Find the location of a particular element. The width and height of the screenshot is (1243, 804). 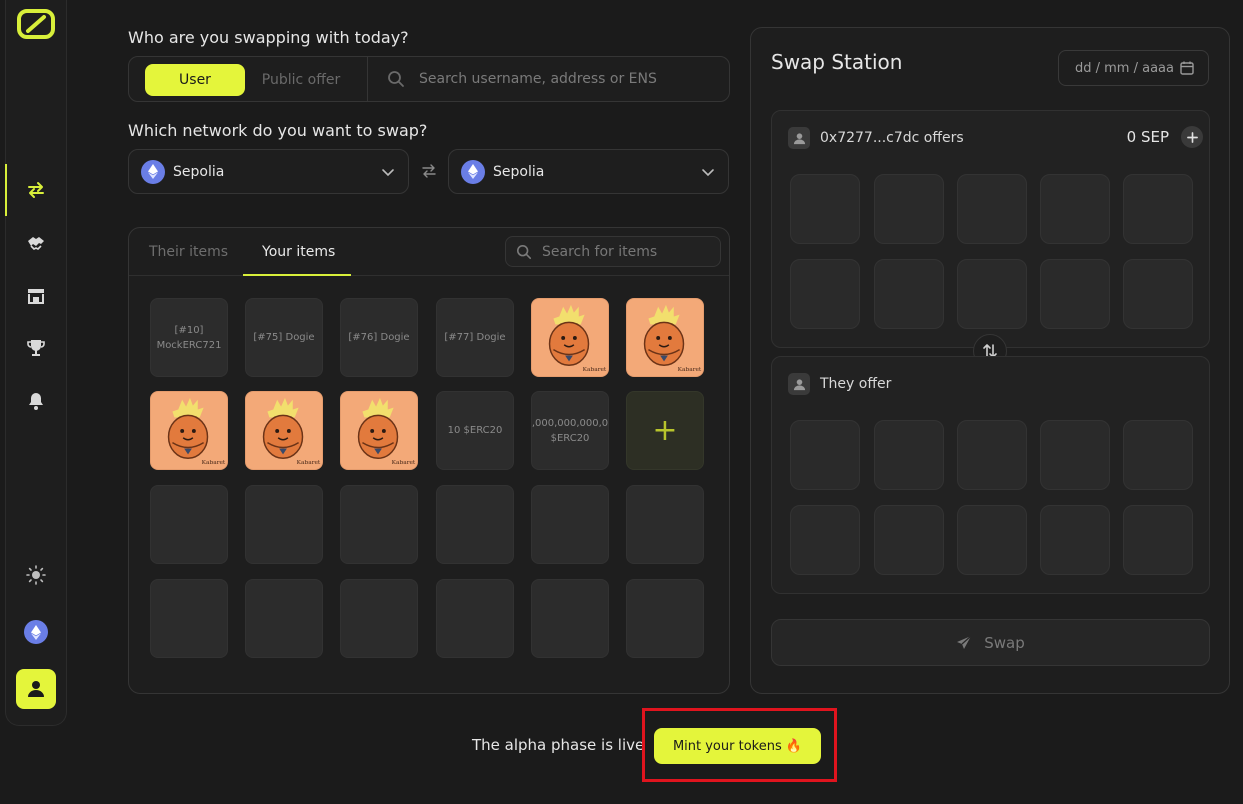

swap-button-label: Swap is located at coordinates (1004, 642).